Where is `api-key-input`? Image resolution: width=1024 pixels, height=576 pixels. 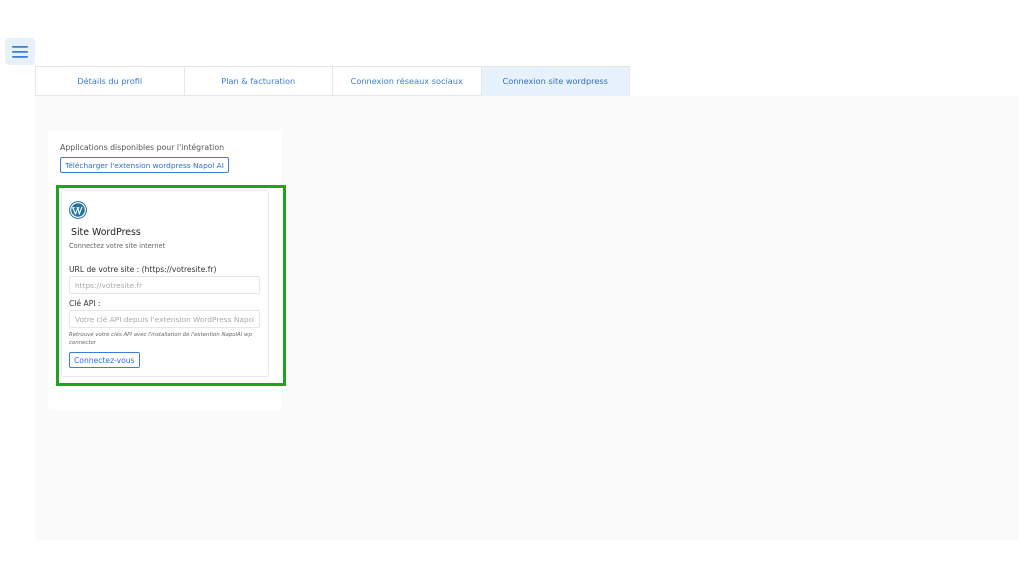 api-key-input is located at coordinates (164, 319).